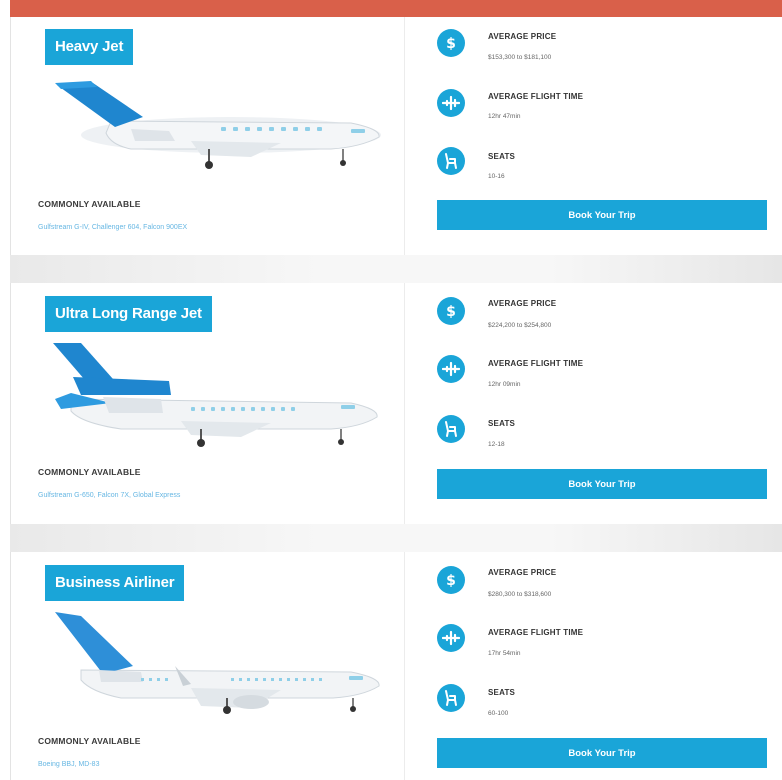 This screenshot has height=780, width=782. I want to click on average-price-value: $280,300 to $318,600, so click(520, 594).